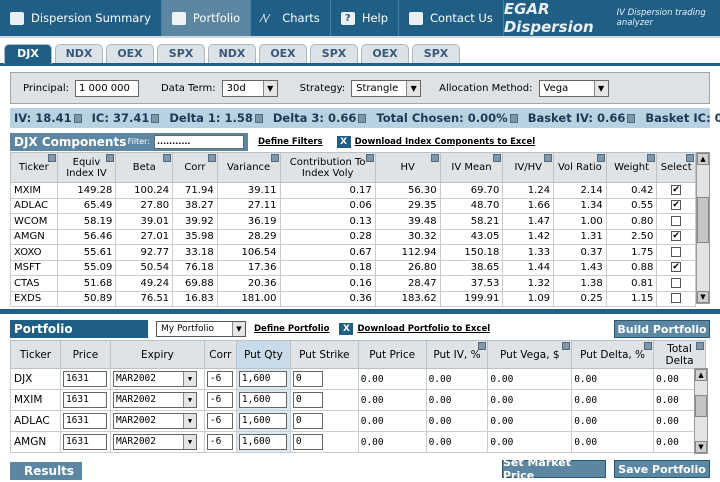  What do you see at coordinates (580, 167) in the screenshot?
I see `col-vol-ratio: Vol Ratio` at bounding box center [580, 167].